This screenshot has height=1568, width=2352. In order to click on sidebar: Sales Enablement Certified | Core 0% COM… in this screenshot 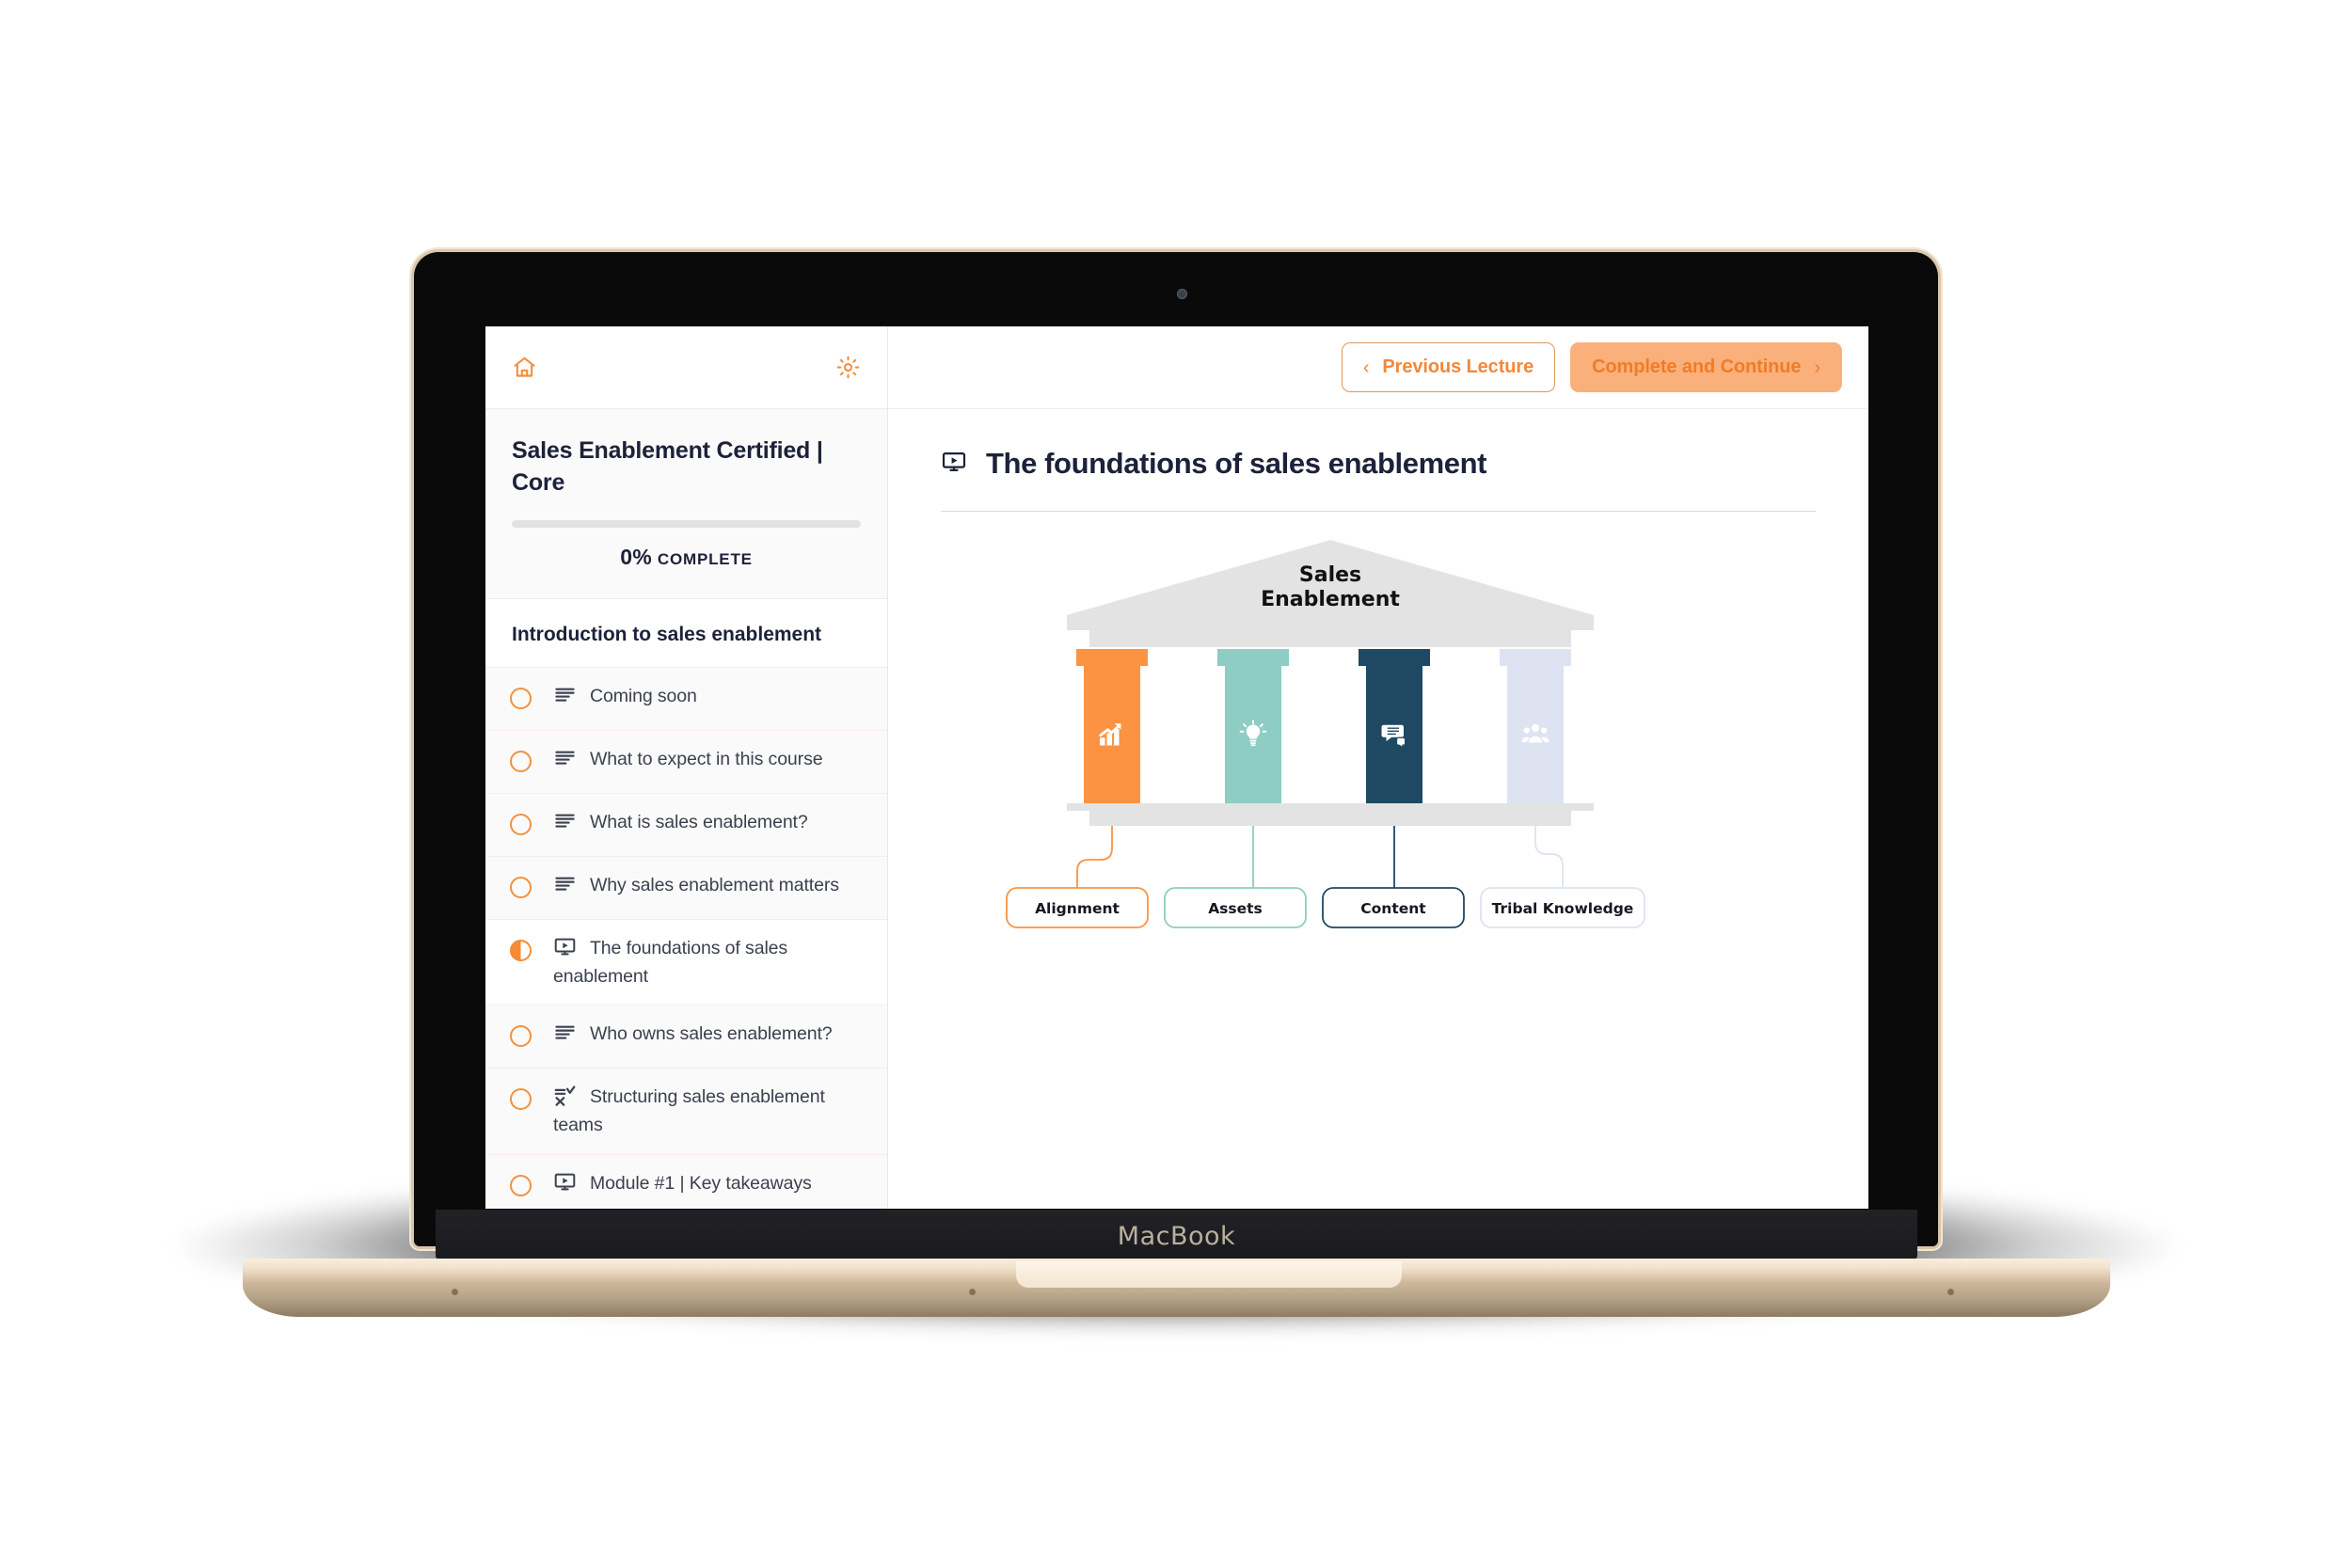, I will do `click(686, 767)`.